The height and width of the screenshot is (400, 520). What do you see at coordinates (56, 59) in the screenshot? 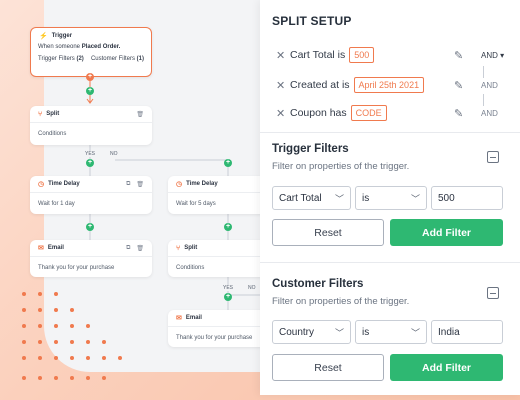
I see `trigger-filters-label: Trigger Filters` at bounding box center [56, 59].